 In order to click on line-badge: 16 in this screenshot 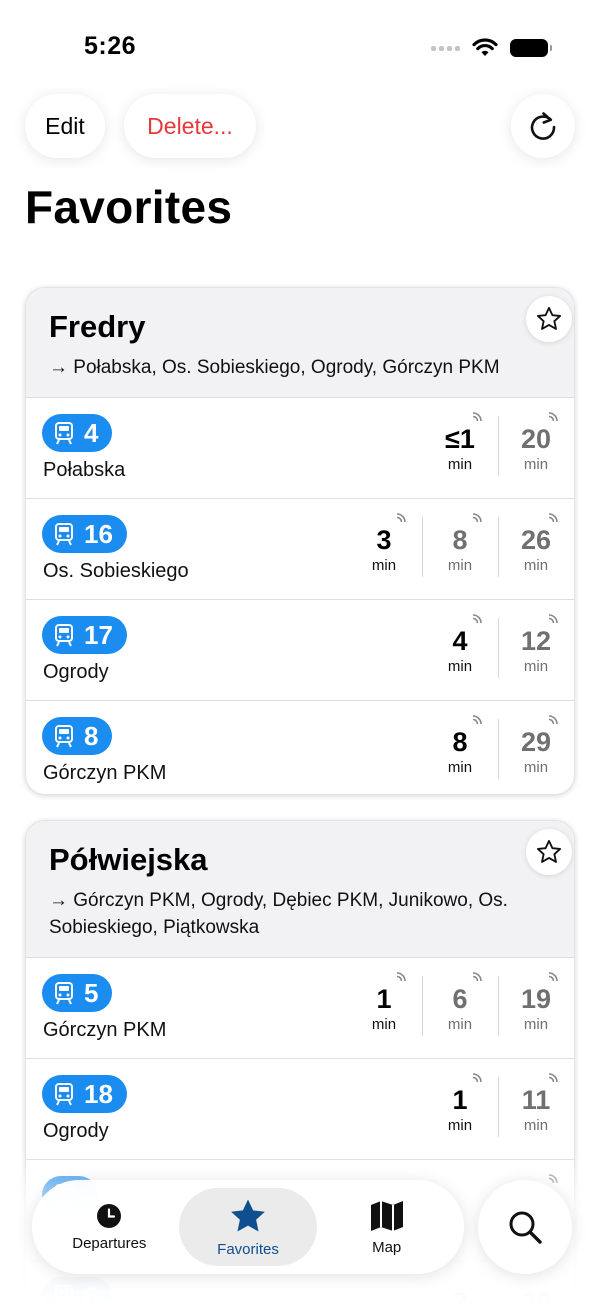, I will do `click(84, 534)`.